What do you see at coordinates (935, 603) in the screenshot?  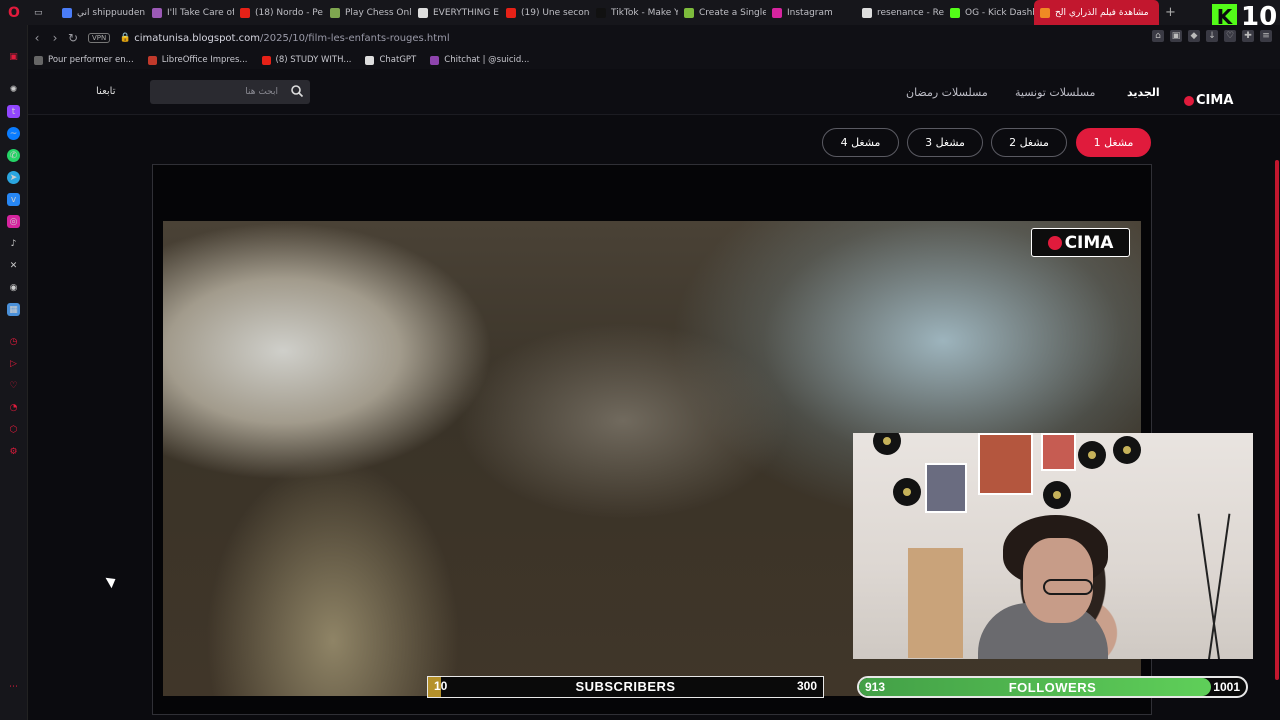 I see `shelf` at bounding box center [935, 603].